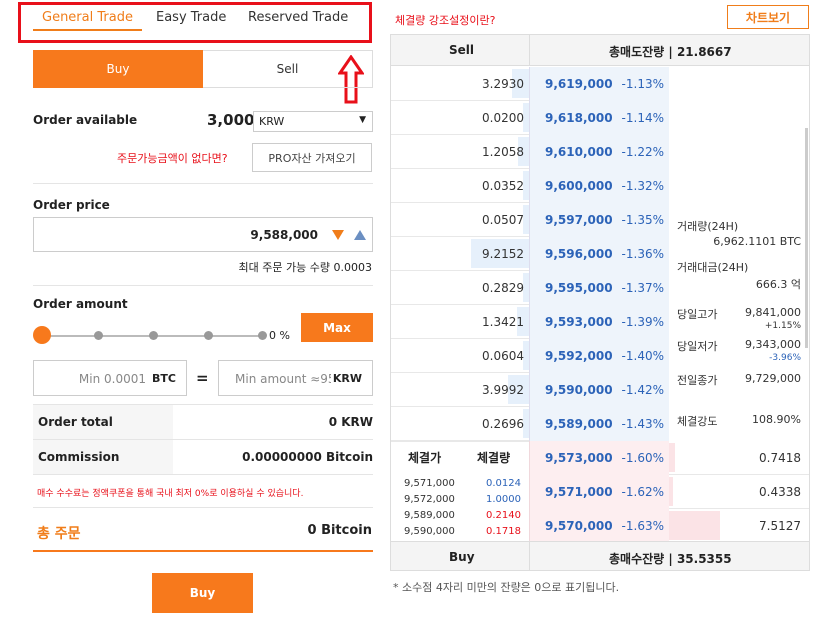  Describe the element at coordinates (362, 120) in the screenshot. I see `caret-down-icon: ▼` at that location.